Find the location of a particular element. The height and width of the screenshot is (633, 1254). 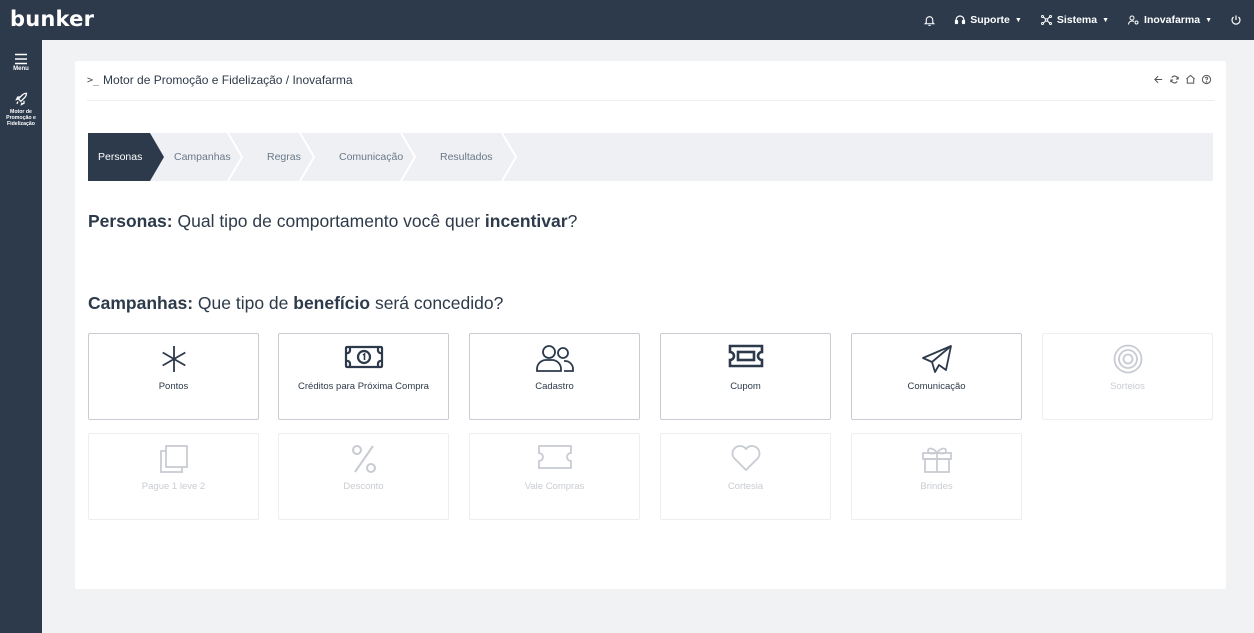

benefit-desconto: Desconto is located at coordinates (363, 476).